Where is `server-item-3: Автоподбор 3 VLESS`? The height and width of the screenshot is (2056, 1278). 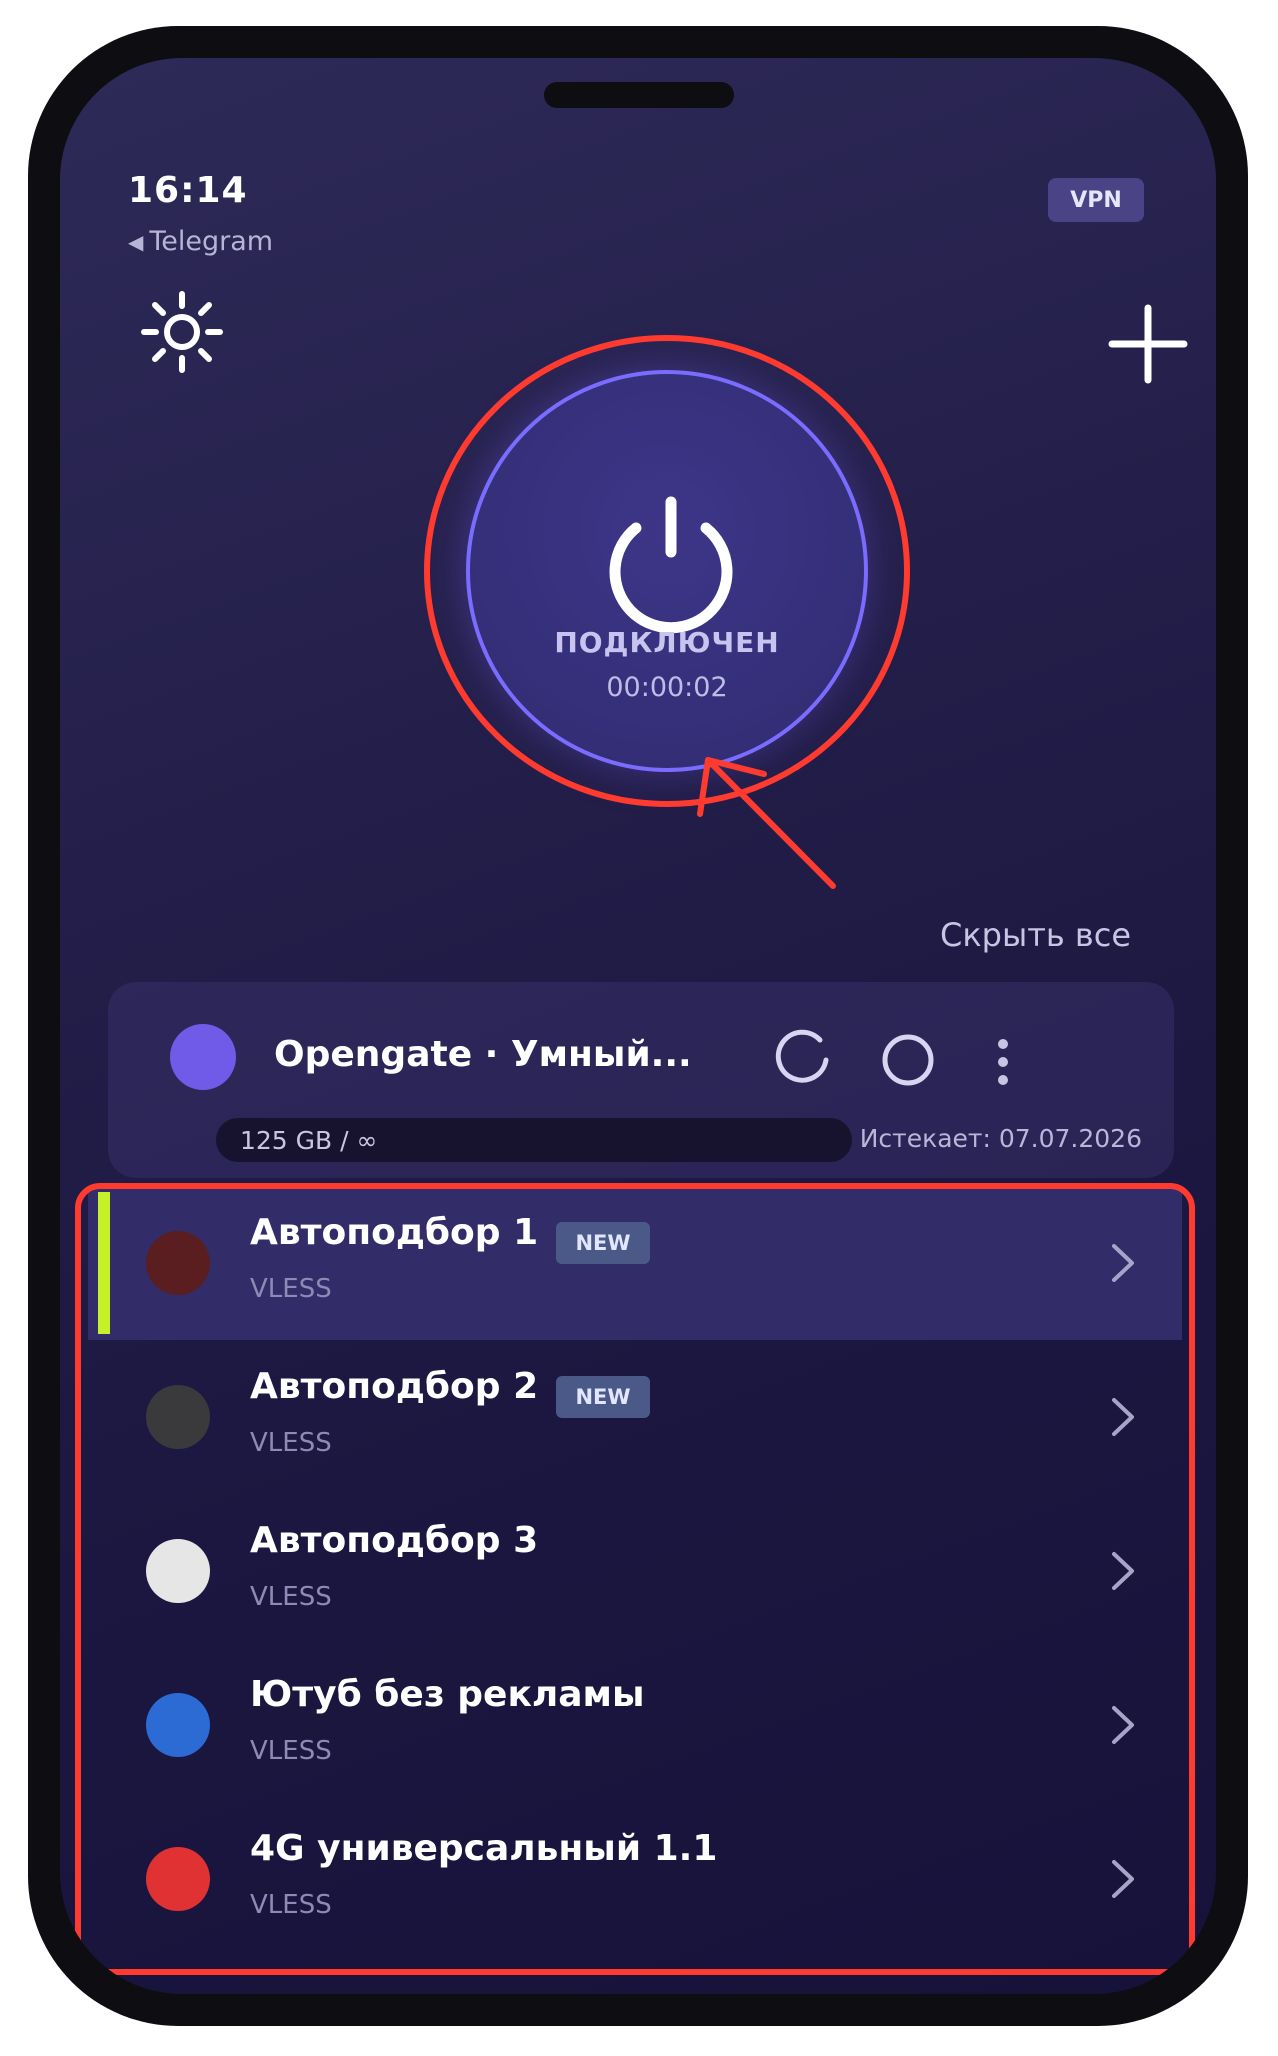
server-item-3: Автоподбор 3 VLESS is located at coordinates (635, 1571).